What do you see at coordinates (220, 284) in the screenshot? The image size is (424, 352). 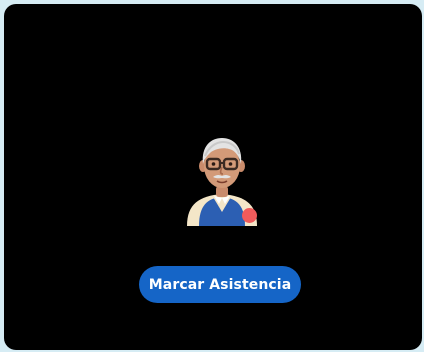 I see `mark-attendance-button: Marcar Asistencia` at bounding box center [220, 284].